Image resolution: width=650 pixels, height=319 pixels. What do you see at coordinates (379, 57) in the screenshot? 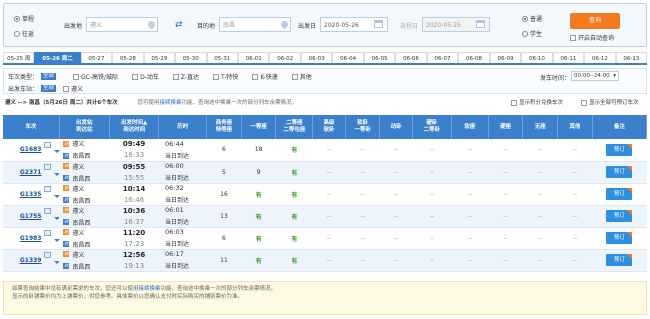
I see `date-tab: 06-05` at bounding box center [379, 57].